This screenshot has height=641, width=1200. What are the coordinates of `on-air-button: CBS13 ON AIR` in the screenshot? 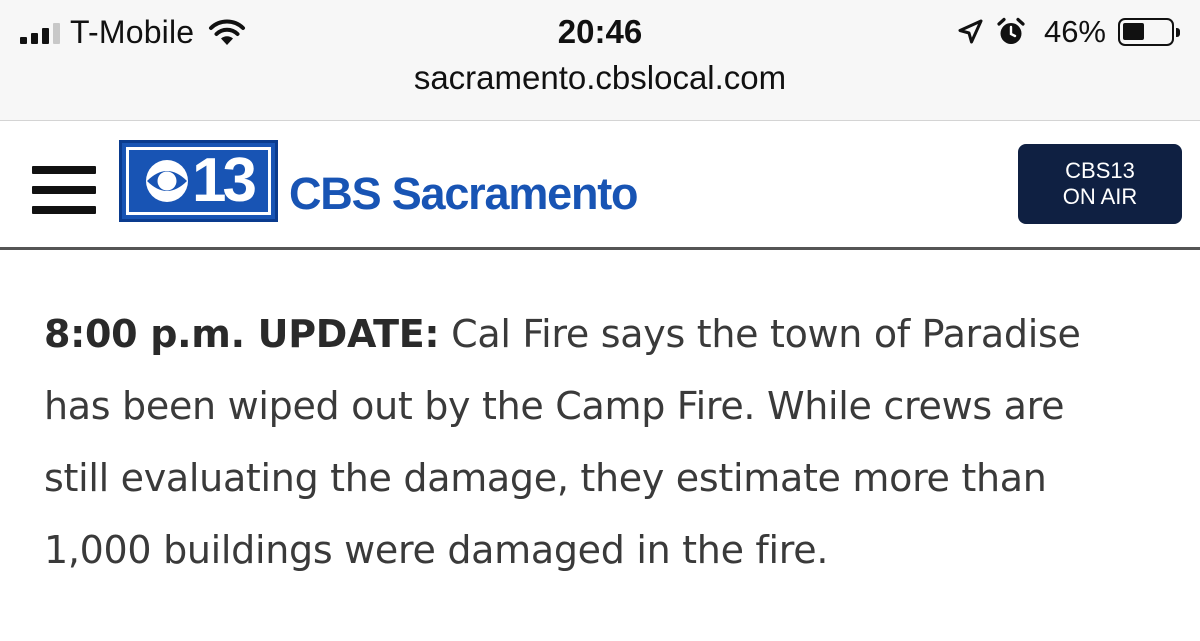 It's located at (1100, 184).